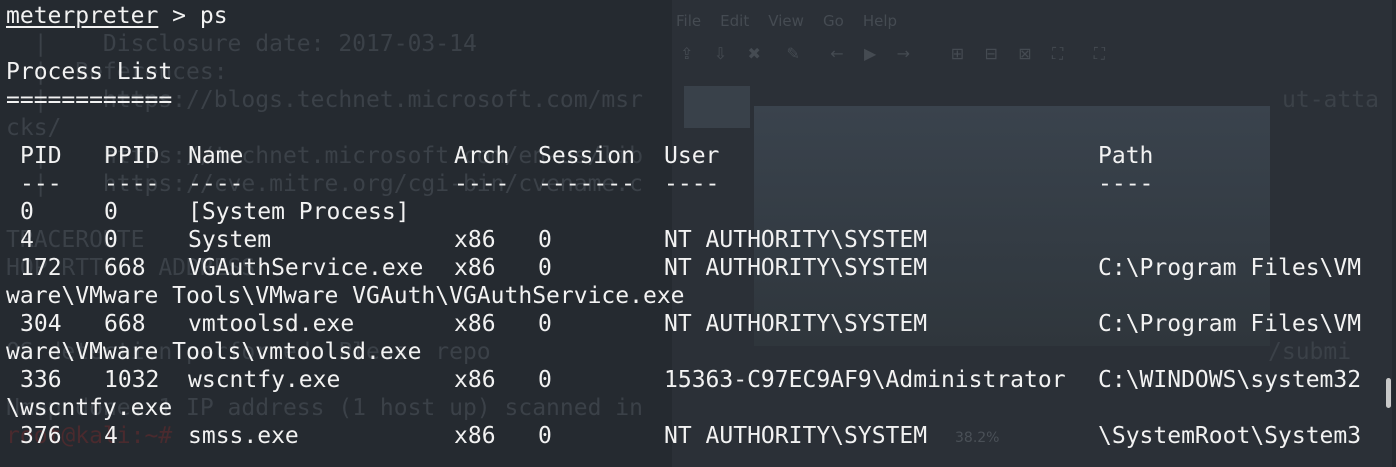  Describe the element at coordinates (132, 380) in the screenshot. I see `cell-ppid: 1032` at that location.